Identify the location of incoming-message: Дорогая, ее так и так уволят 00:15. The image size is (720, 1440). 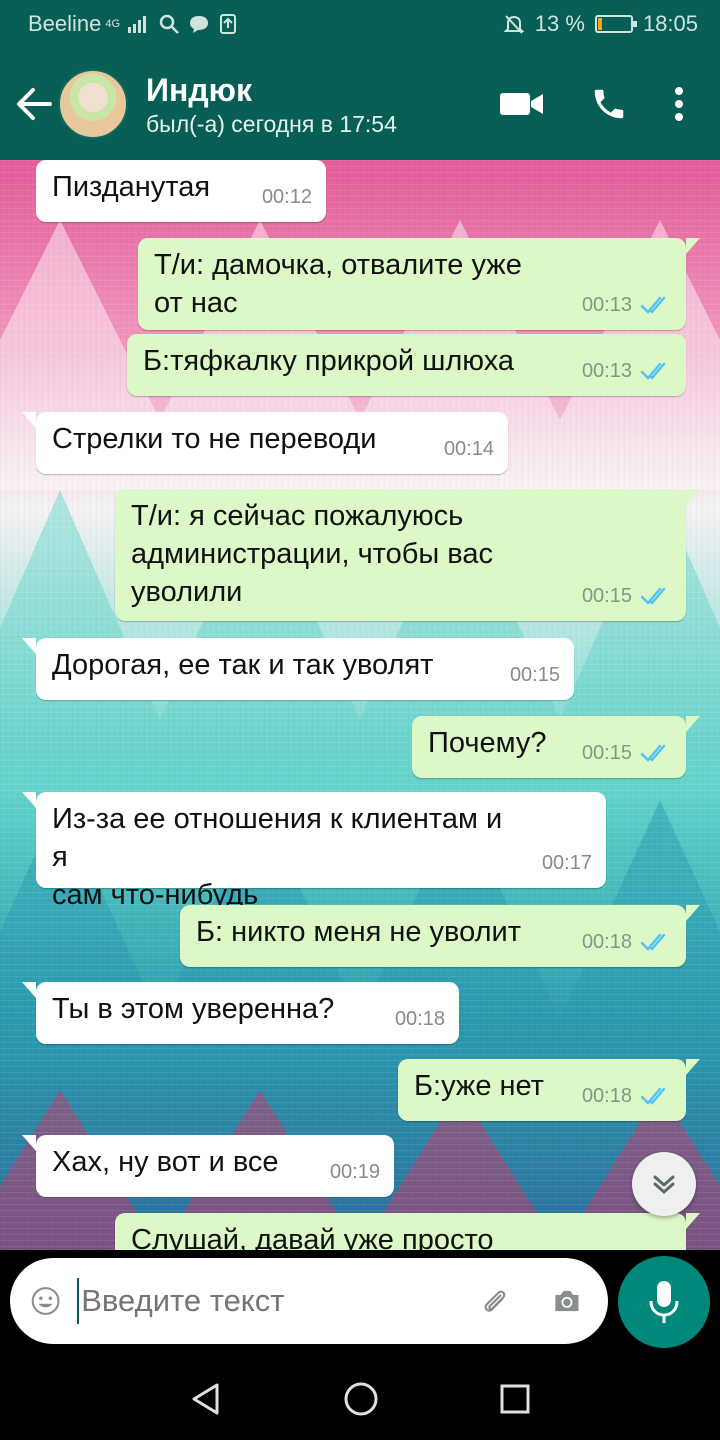
(298, 669).